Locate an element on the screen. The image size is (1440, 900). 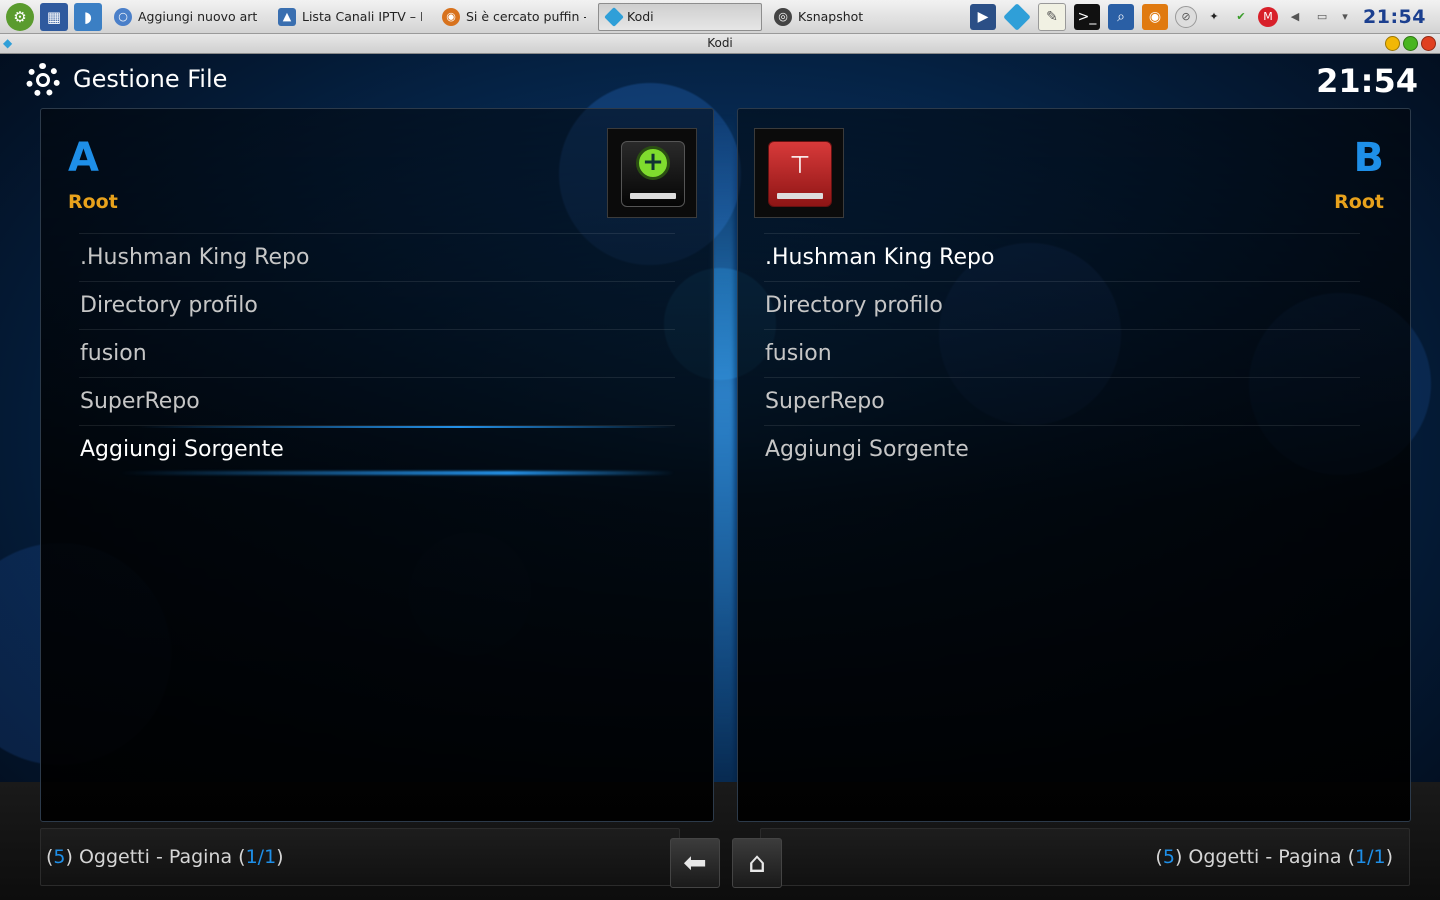
minimize-button is located at coordinates (1392, 43).